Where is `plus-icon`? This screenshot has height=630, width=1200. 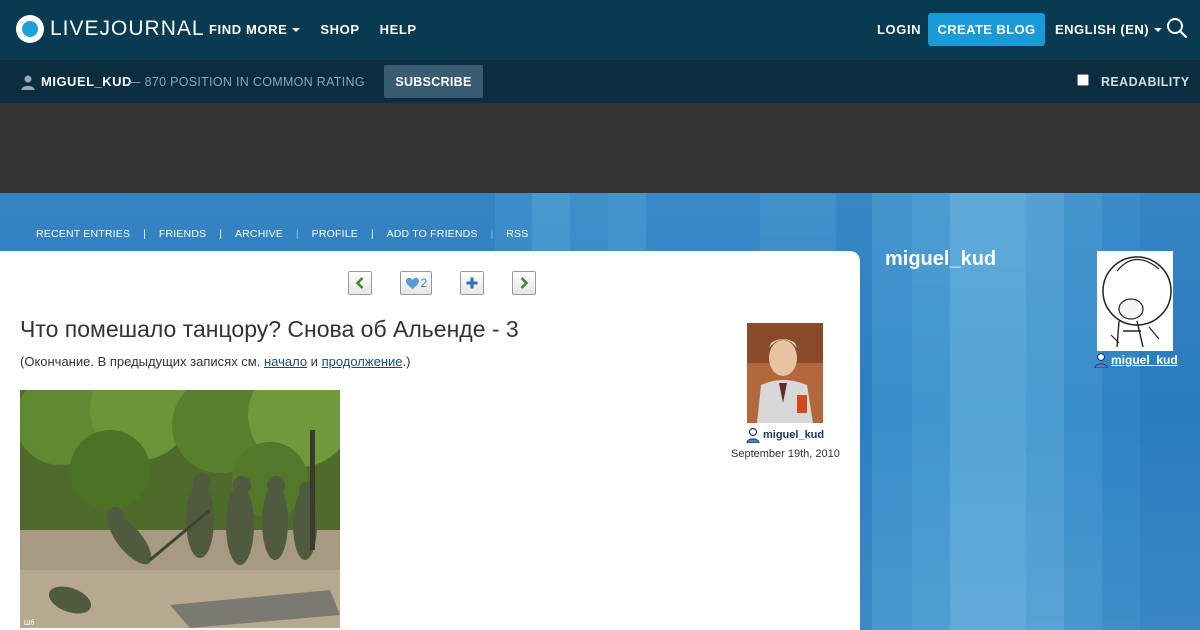
plus-icon is located at coordinates (472, 283).